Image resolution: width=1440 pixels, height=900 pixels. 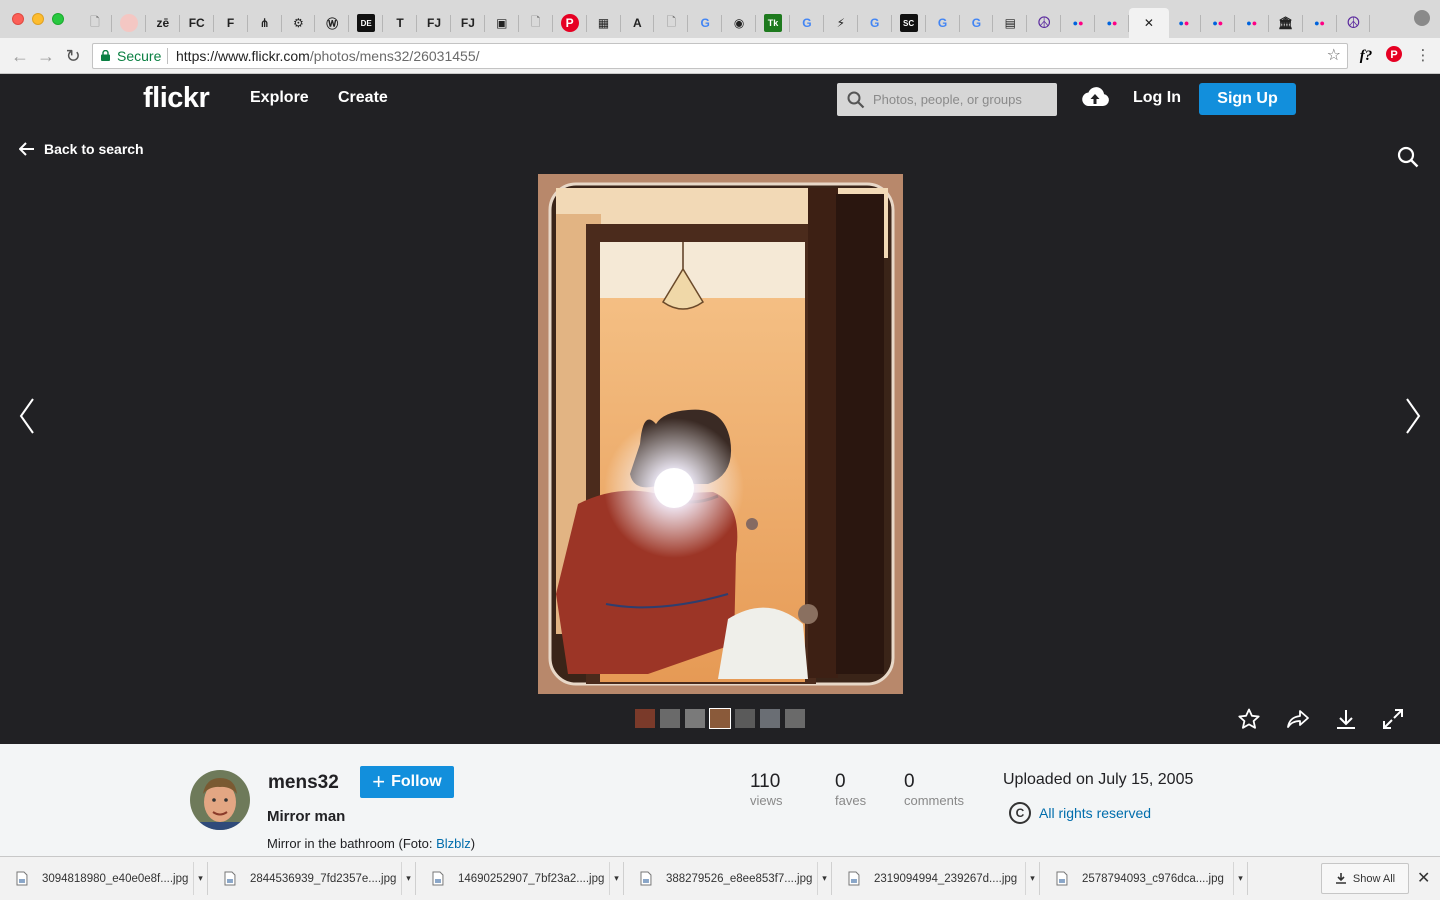 What do you see at coordinates (407, 782) in the screenshot?
I see `follow-button: + Follow` at bounding box center [407, 782].